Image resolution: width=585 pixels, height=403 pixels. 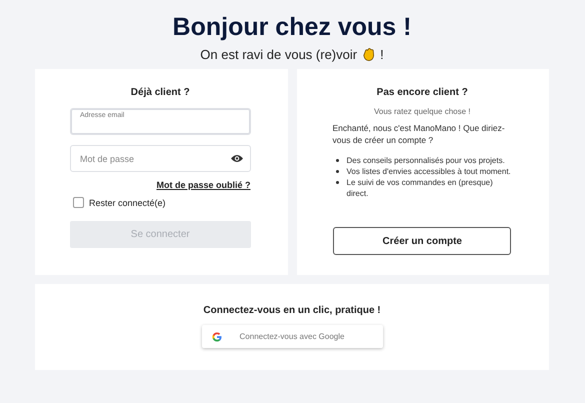 What do you see at coordinates (292, 27) in the screenshot?
I see `page-title: Bonjour chez vous !` at bounding box center [292, 27].